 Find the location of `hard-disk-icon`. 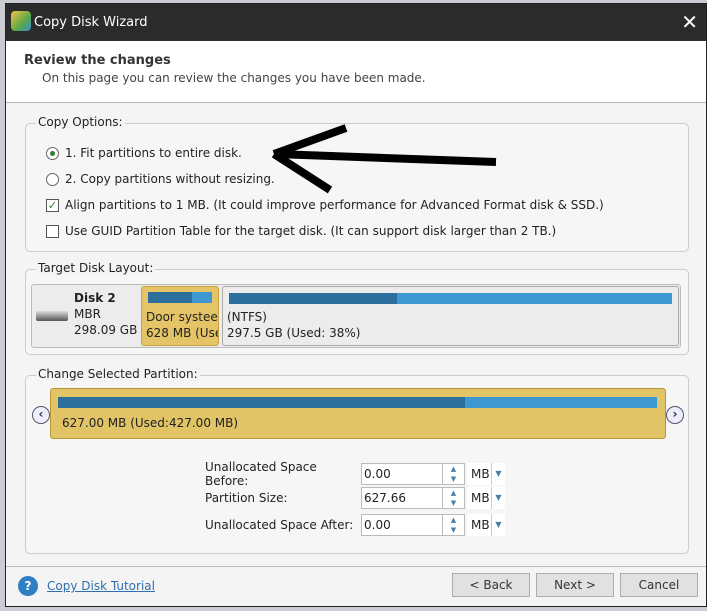

hard-disk-icon is located at coordinates (52, 316).